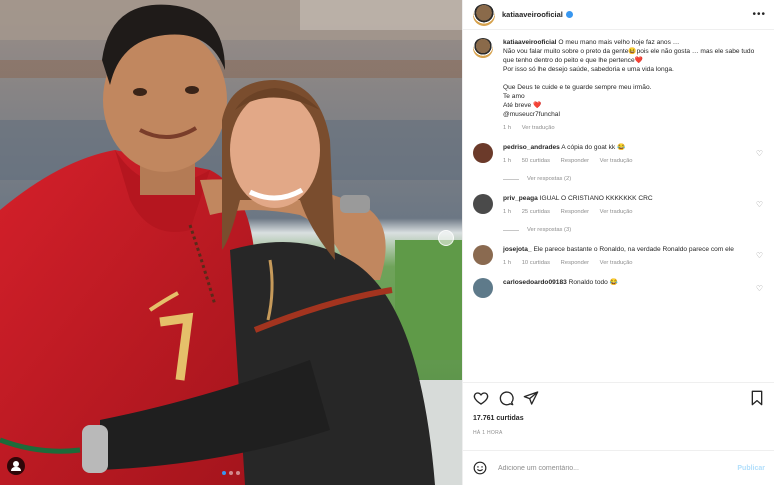  Describe the element at coordinates (532, 14) in the screenshot. I see `author-username: katiaaveirooficial` at that location.